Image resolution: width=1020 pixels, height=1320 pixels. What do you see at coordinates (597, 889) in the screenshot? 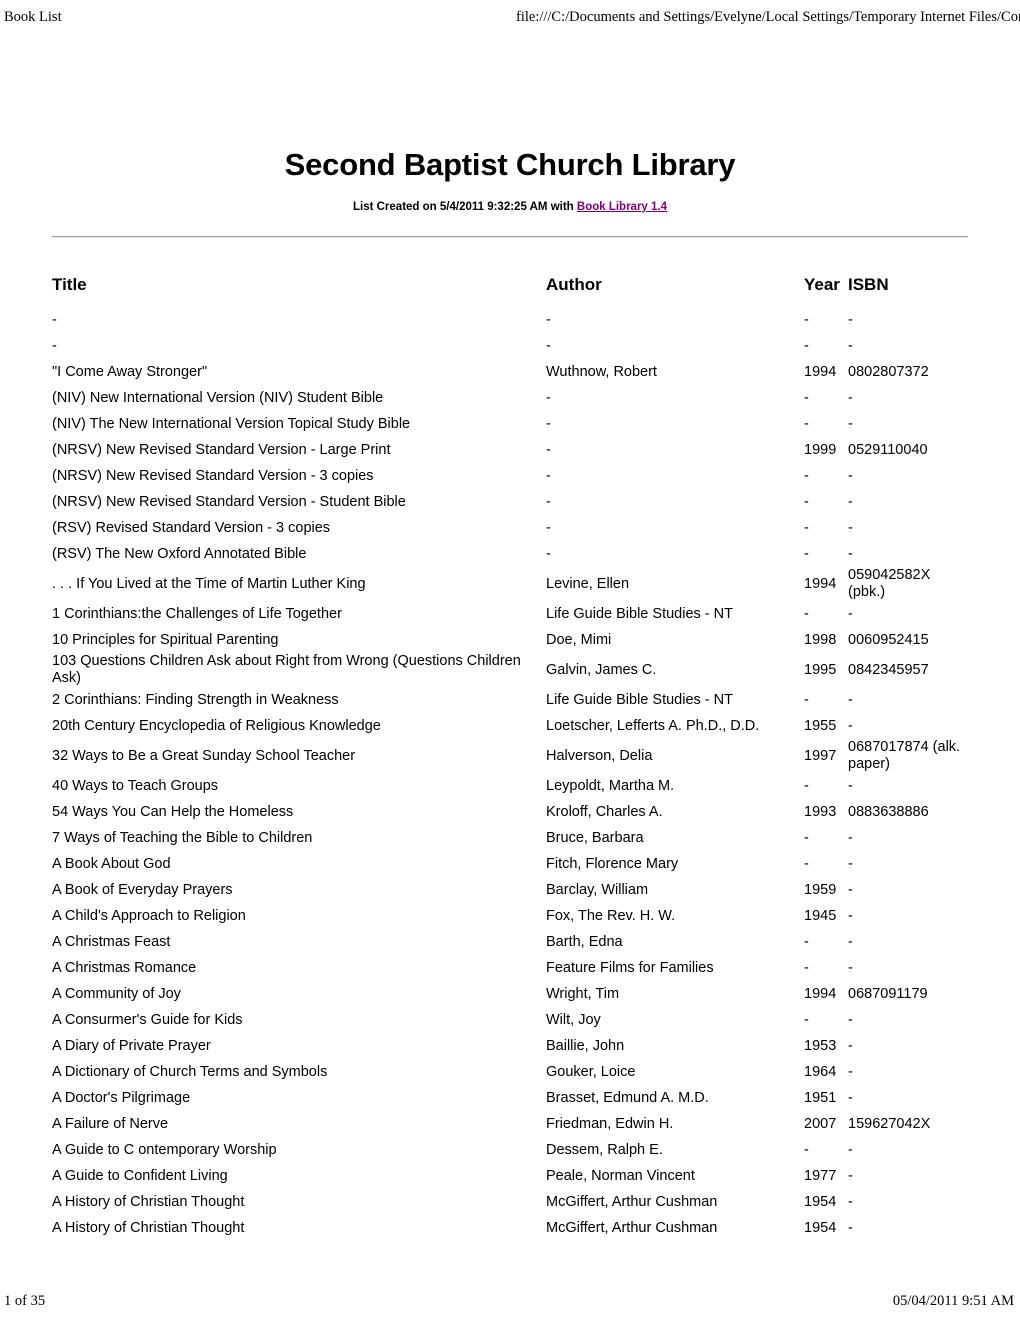
I see `book-author-cell: Barclay, William` at bounding box center [597, 889].